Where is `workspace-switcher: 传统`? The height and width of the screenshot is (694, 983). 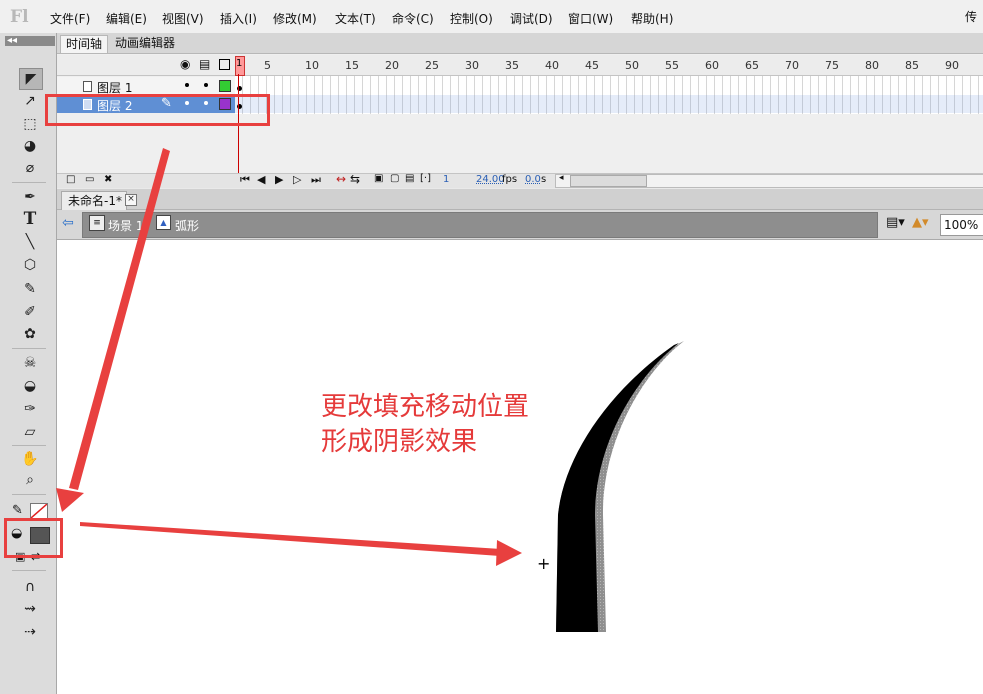
workspace-switcher: 传统 is located at coordinates (974, 17).